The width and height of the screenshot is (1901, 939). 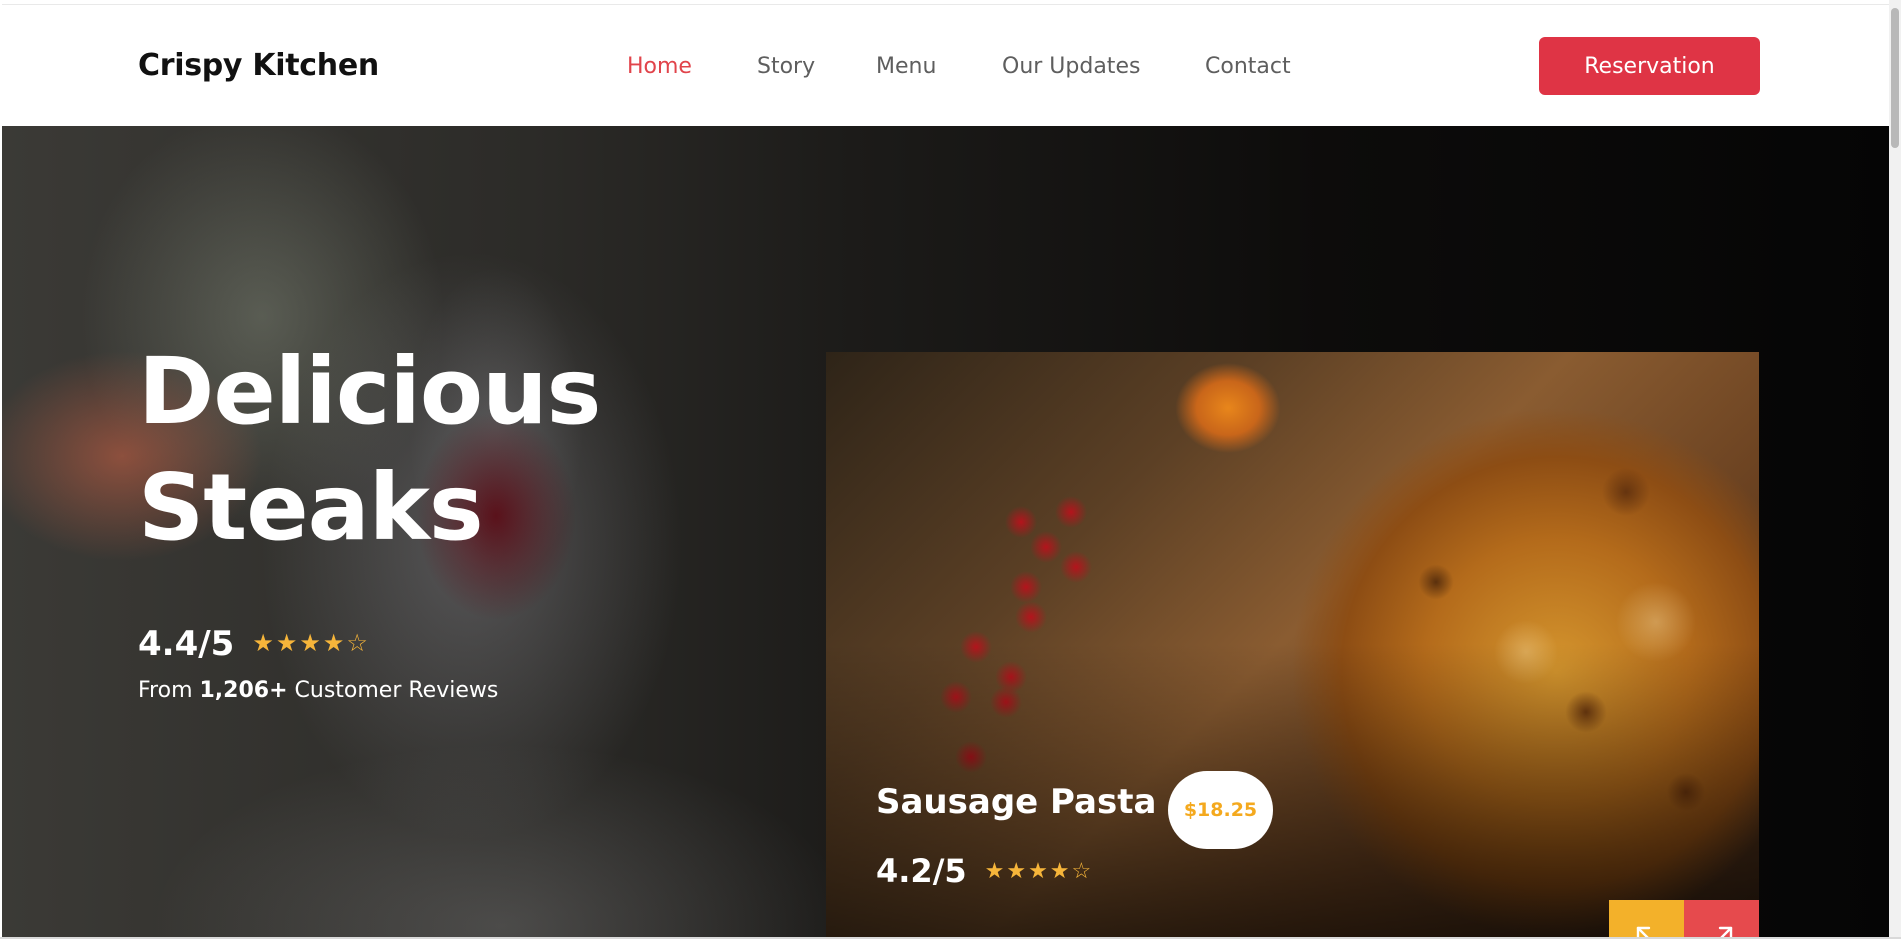 What do you see at coordinates (1895, 78) in the screenshot?
I see `scrollbar-thumb` at bounding box center [1895, 78].